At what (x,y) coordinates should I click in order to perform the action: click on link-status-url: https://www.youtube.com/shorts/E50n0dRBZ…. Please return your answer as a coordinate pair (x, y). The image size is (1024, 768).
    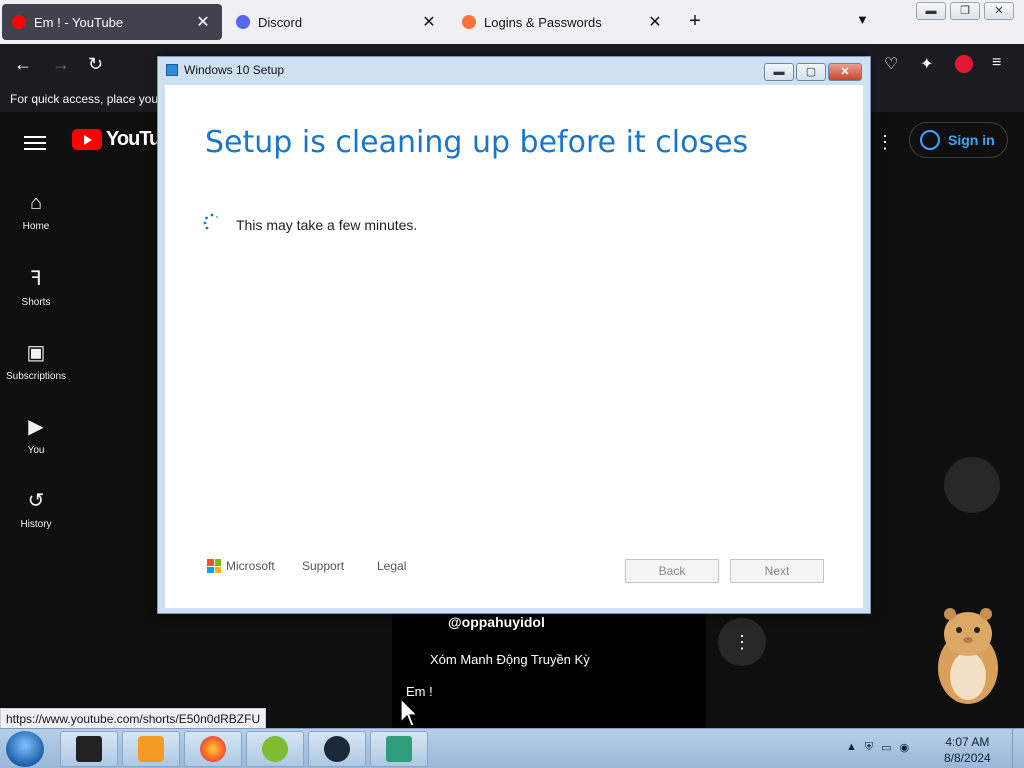
    Looking at the image, I should click on (133, 719).